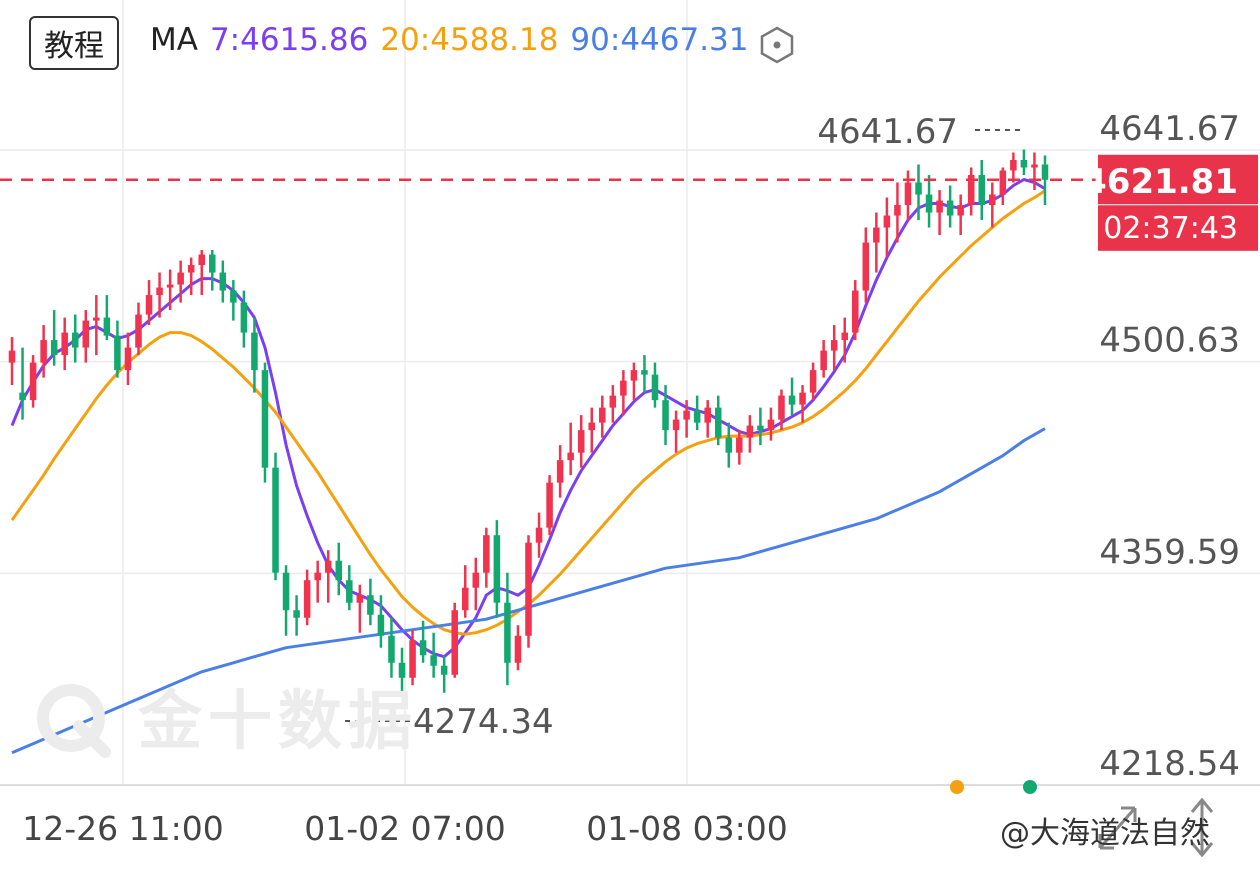 The image size is (1260, 879). Describe the element at coordinates (1169, 552) in the screenshot. I see `price-tick-label: 4359.59` at that location.